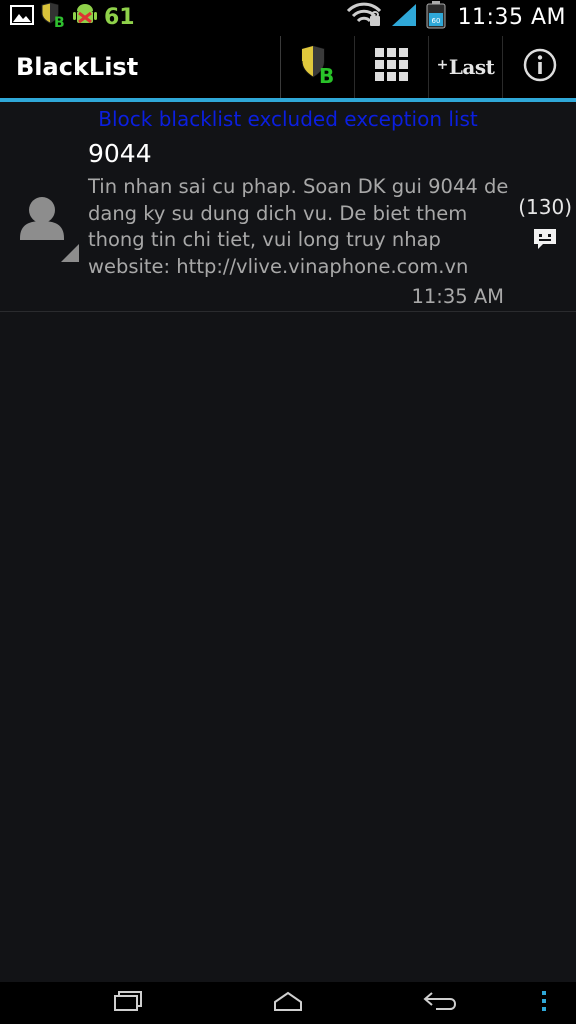 Image resolution: width=576 pixels, height=1024 pixels. I want to click on status-bar: B 61 60 11:35 AM, so click(288, 18).